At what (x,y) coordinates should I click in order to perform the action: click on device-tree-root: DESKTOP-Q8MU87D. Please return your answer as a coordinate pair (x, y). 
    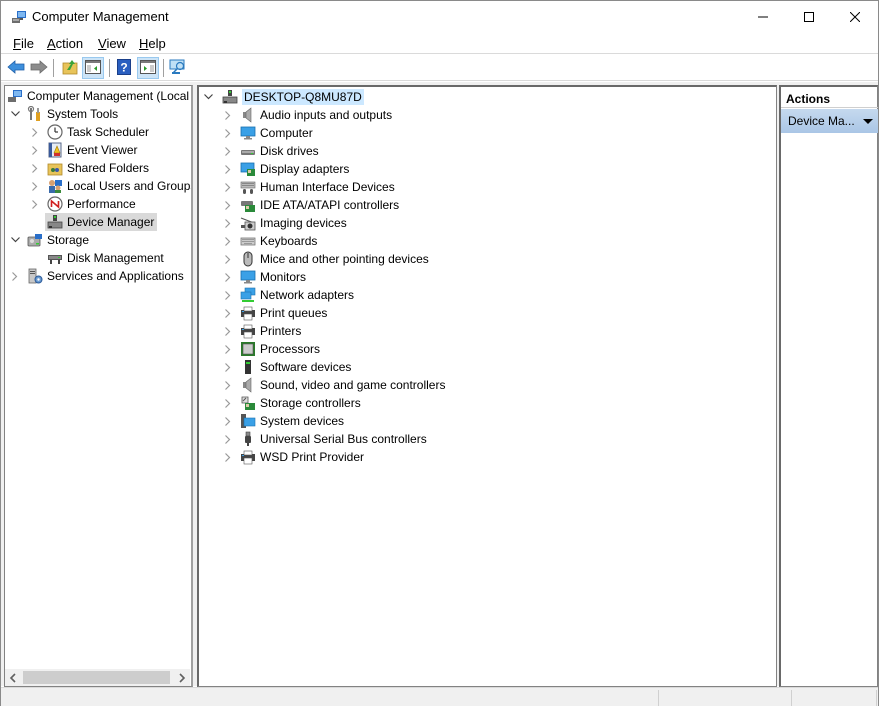
    Looking at the image, I should click on (283, 97).